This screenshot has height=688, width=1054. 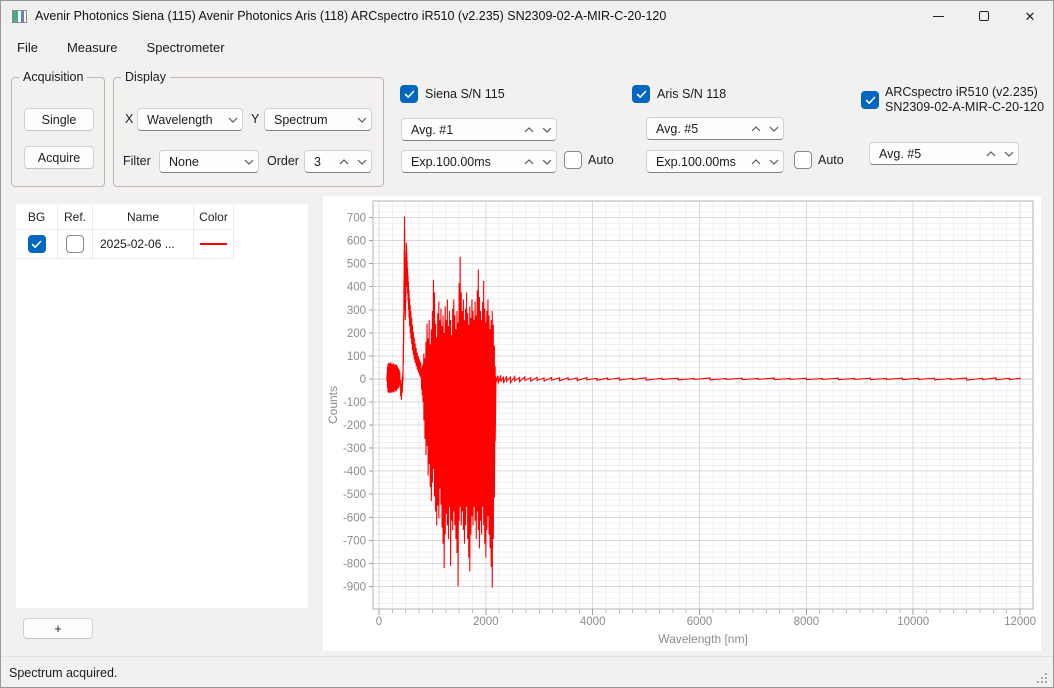 What do you see at coordinates (59, 157) in the screenshot?
I see `acquire-button: Acquire` at bounding box center [59, 157].